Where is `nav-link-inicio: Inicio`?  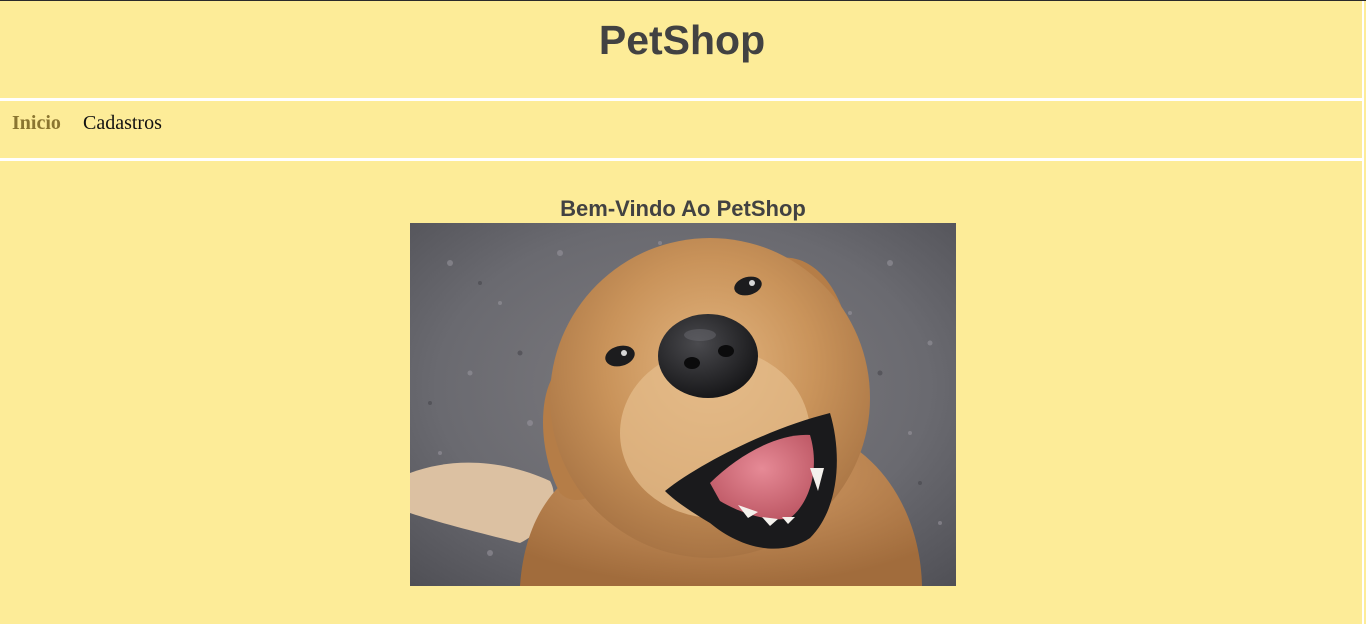
nav-link-inicio: Inicio is located at coordinates (36, 123).